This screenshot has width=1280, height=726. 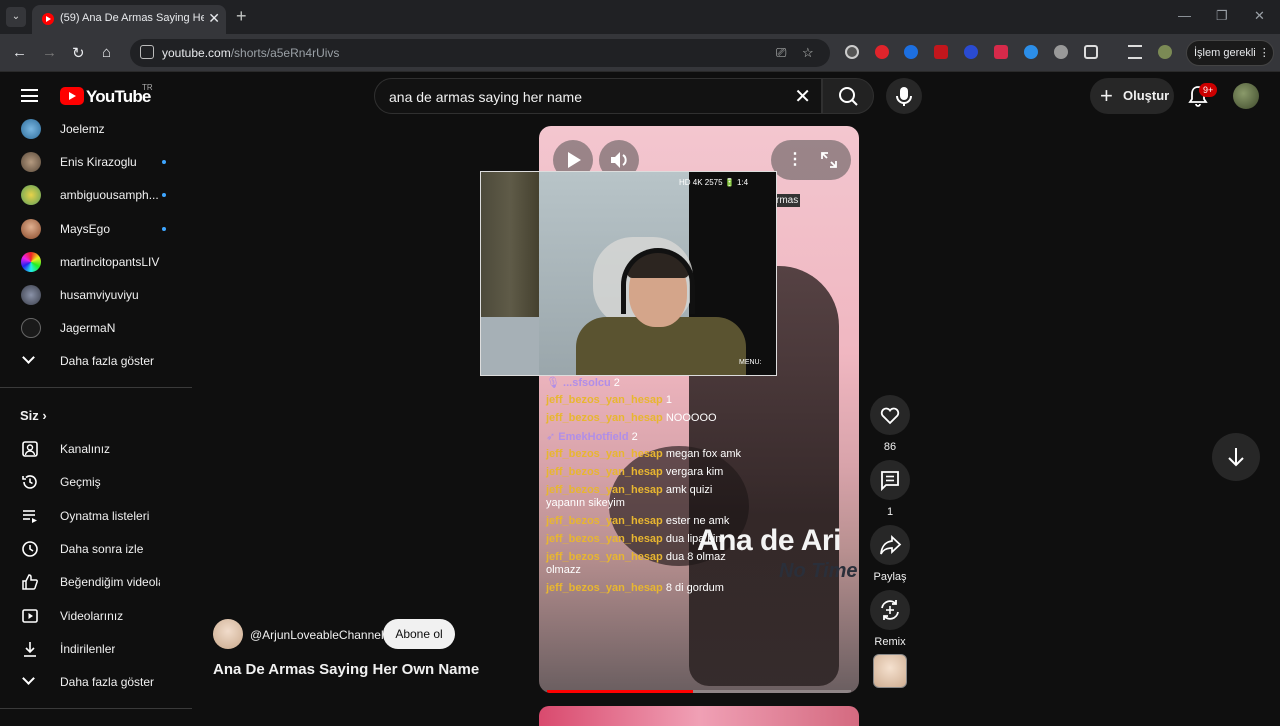 I want to click on sidebar-item-label: martincitopantsLIVE, so click(x=110, y=262).